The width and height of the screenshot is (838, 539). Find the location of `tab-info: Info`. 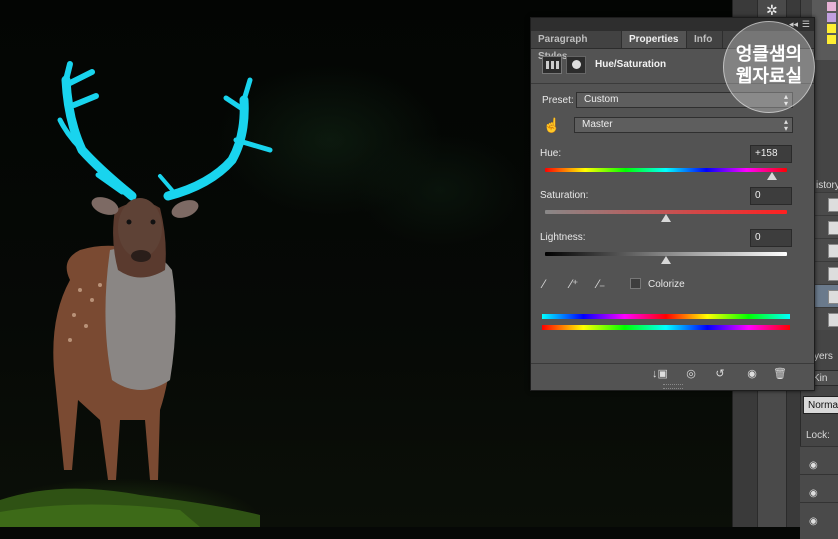

tab-info: Info is located at coordinates (705, 39).